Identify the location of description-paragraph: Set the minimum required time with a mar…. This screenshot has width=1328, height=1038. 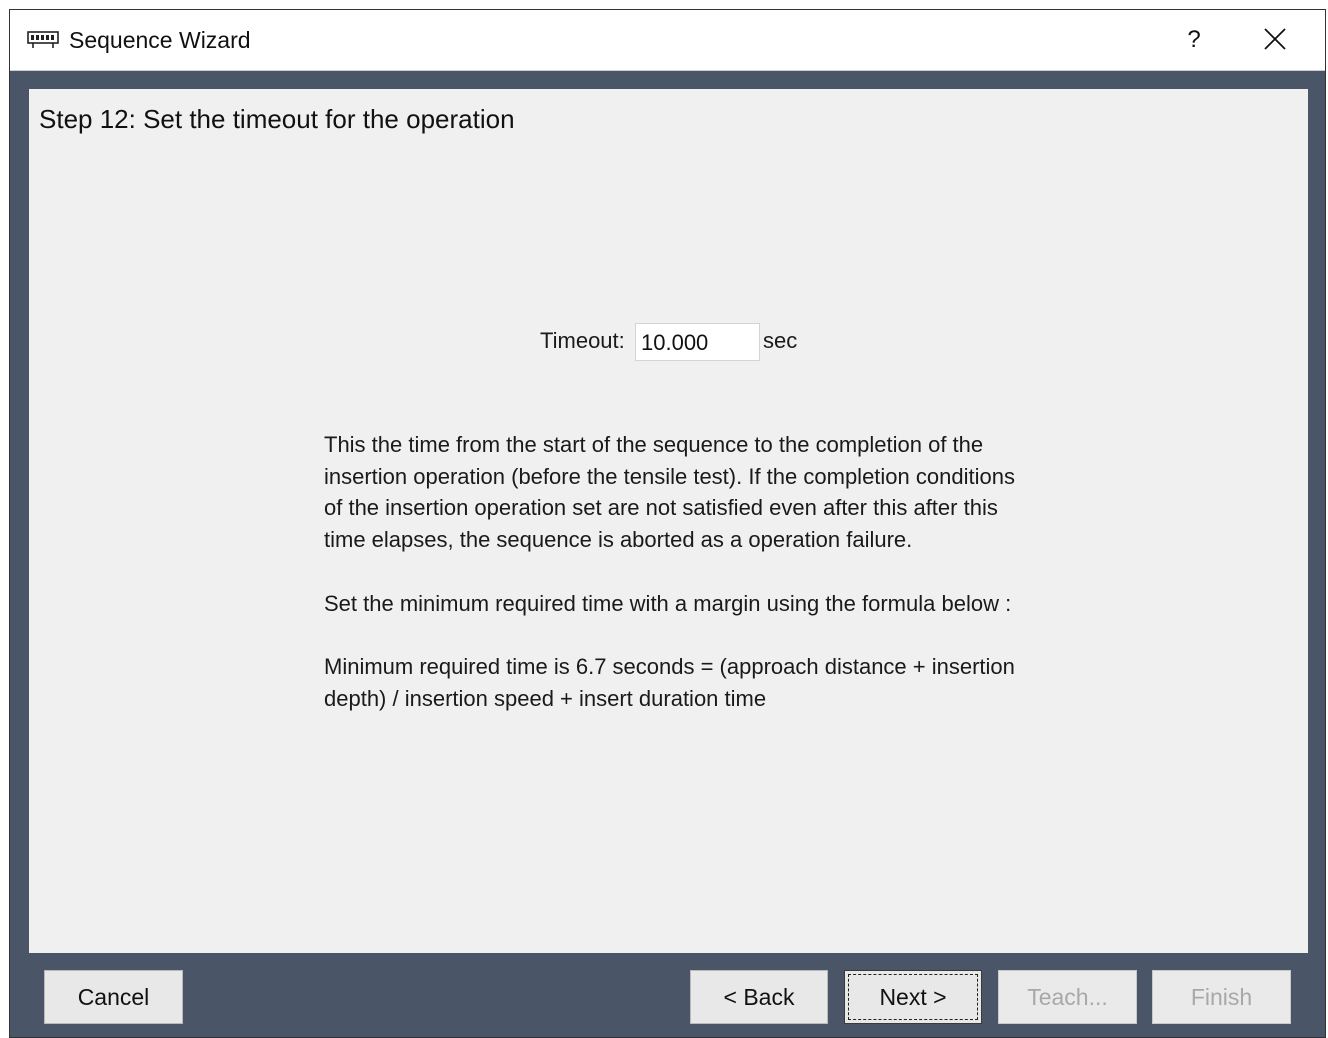
(668, 603).